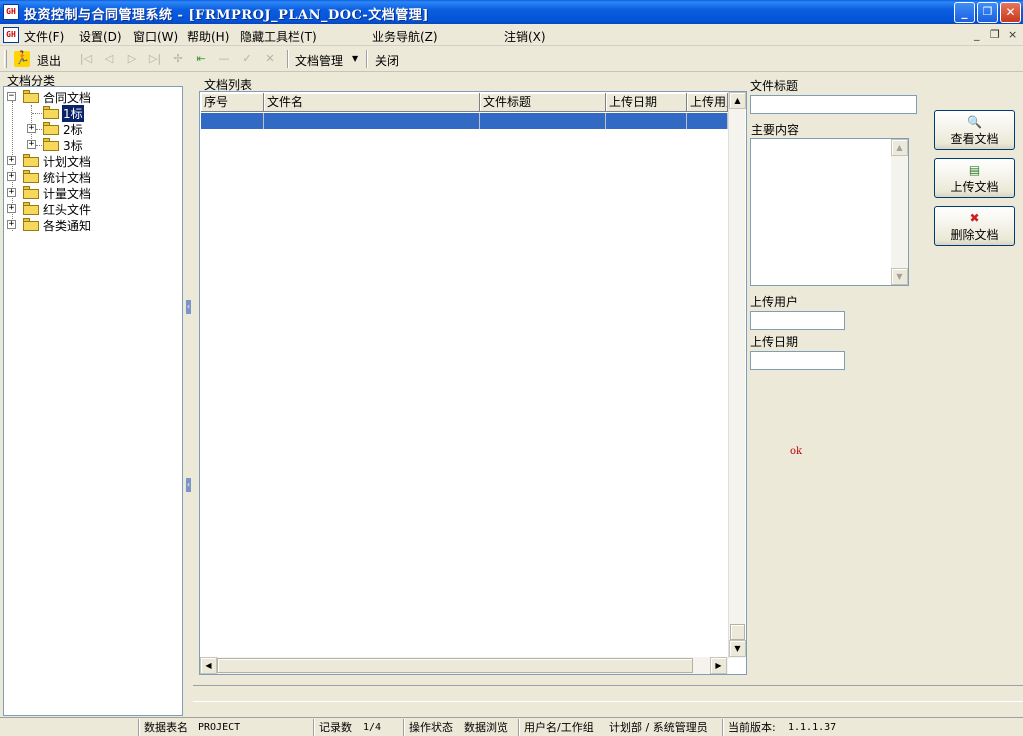  What do you see at coordinates (525, 36) in the screenshot?
I see `menu-logout: 注销(X)` at bounding box center [525, 36].